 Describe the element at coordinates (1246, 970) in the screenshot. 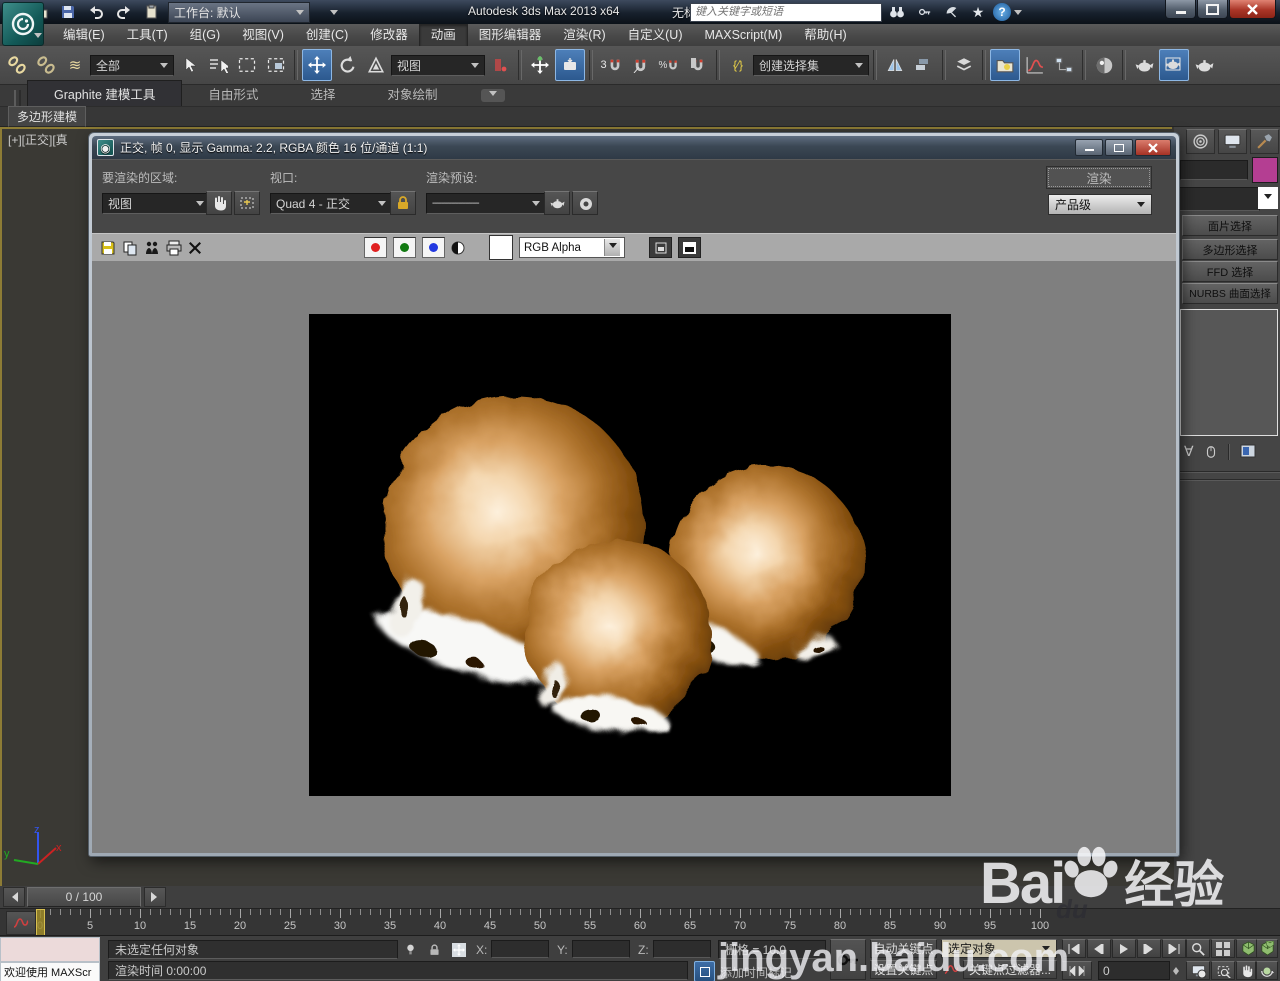

I see `pan-hand-button` at that location.